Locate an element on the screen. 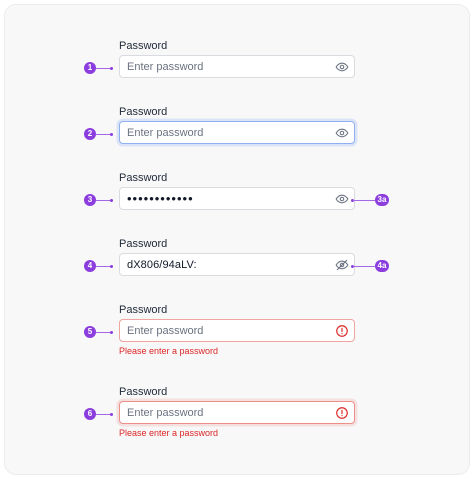 This screenshot has height=479, width=474. annotation-marker: 4a is located at coordinates (382, 266).